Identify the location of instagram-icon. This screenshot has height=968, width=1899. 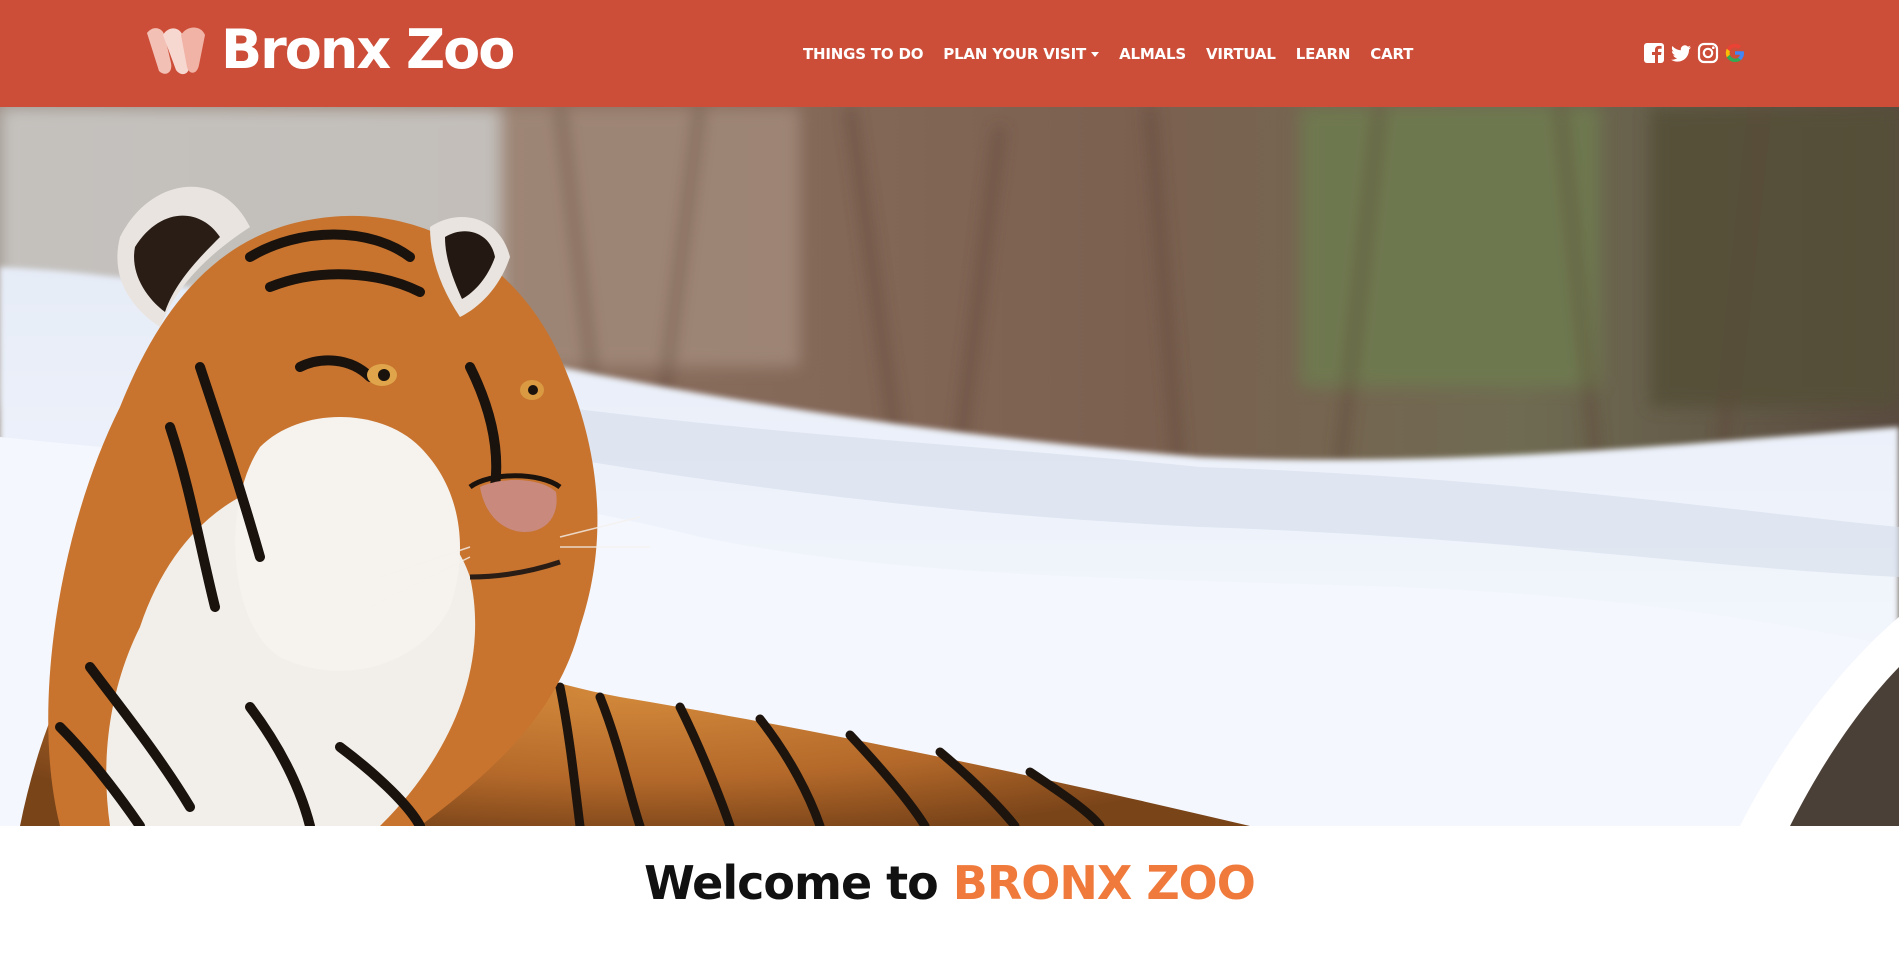
(1708, 53).